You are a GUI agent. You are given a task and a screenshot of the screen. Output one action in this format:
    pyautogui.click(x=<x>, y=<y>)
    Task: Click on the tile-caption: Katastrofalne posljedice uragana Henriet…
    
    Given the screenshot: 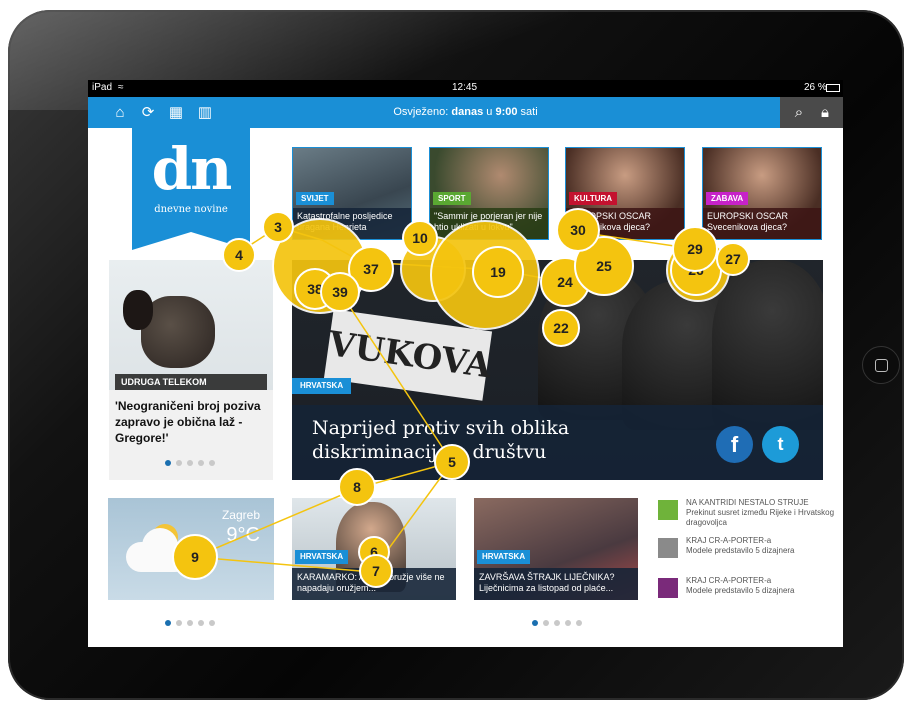 What is the action you would take?
    pyautogui.click(x=352, y=223)
    